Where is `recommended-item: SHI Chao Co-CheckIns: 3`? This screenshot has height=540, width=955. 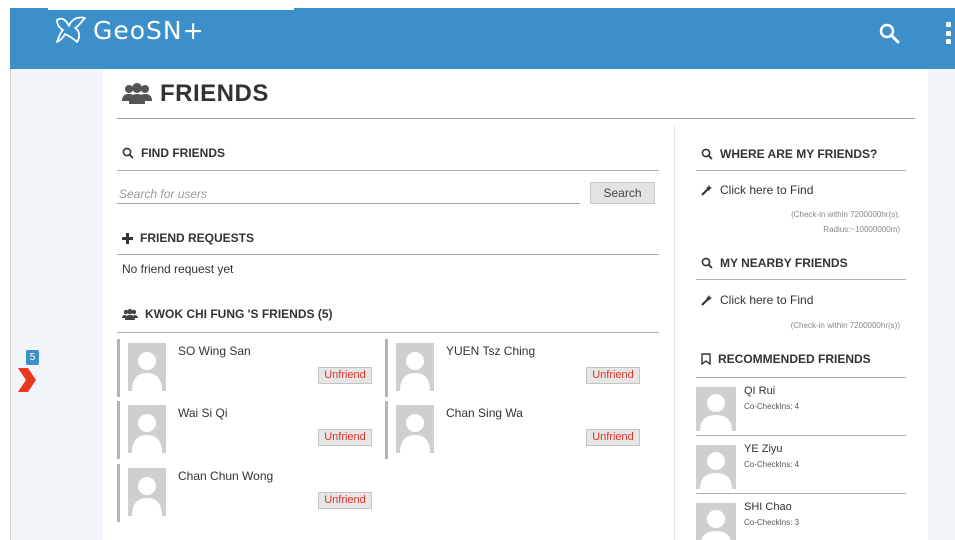 recommended-item: SHI Chao Co-CheckIns: 3 is located at coordinates (801, 519).